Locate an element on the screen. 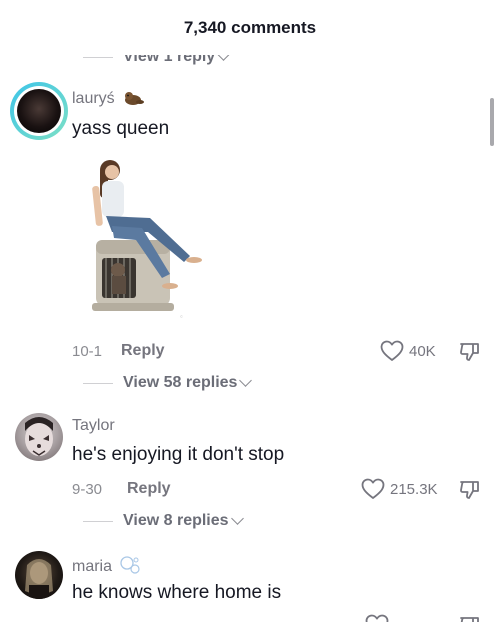 The image size is (500, 622). view-replies-button: View 8 replies is located at coordinates (163, 521).